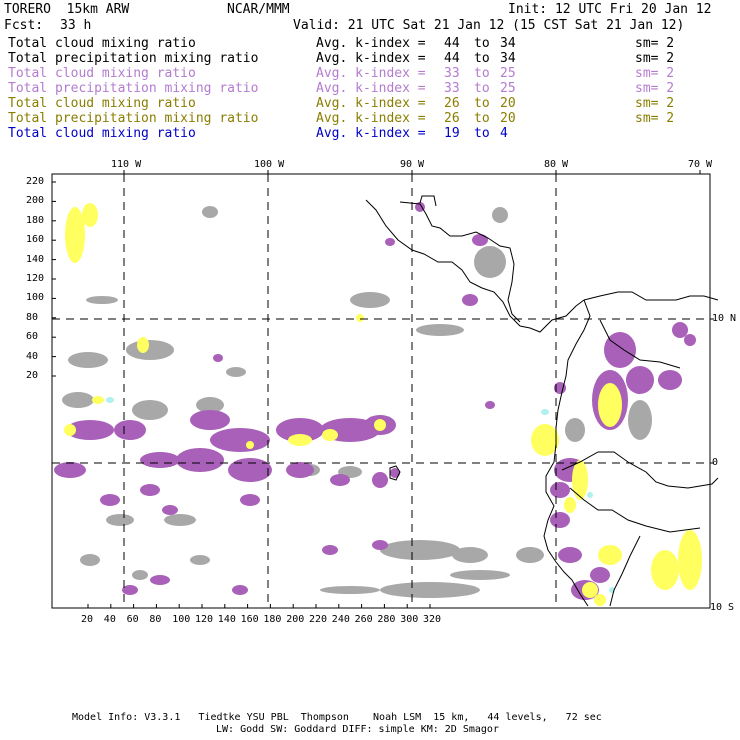 The image size is (740, 740). I want to click on x-tick-label: 240, so click(340, 619).